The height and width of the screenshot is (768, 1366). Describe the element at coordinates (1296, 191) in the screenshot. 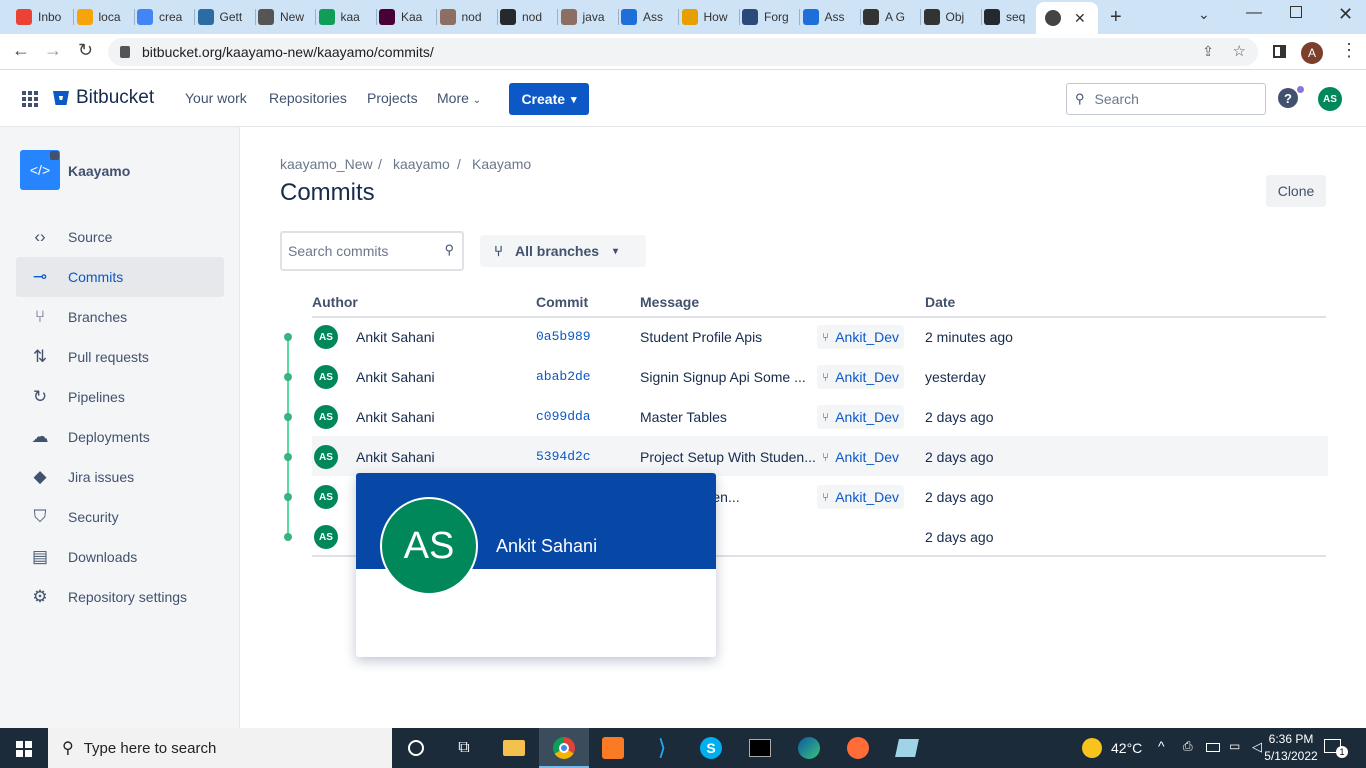

I see `clone-button: Clone` at that location.